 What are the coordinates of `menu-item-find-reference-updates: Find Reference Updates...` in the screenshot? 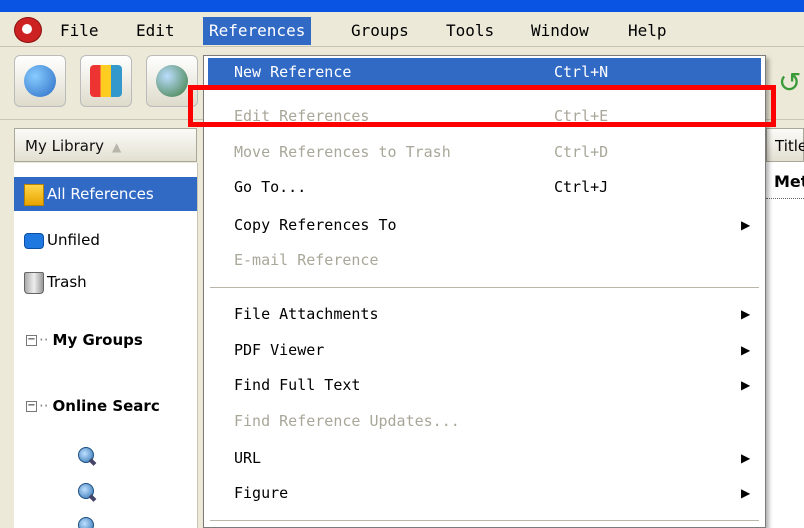 It's located at (484, 421).